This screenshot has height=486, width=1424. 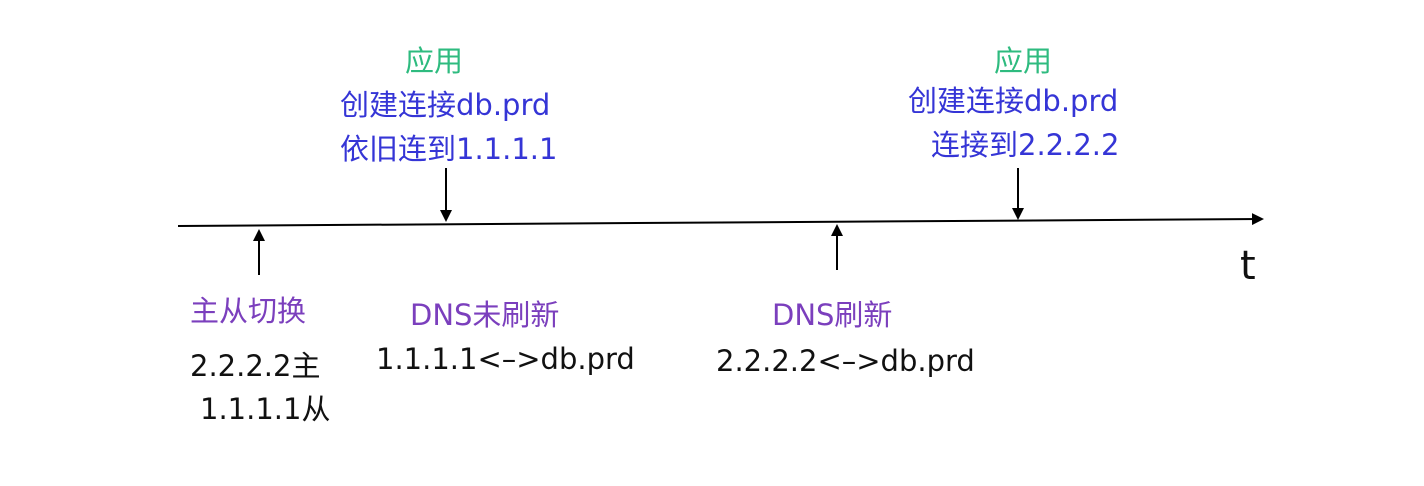 I want to click on switchover-replica-line: 1.1.1.1从, so click(x=265, y=409).